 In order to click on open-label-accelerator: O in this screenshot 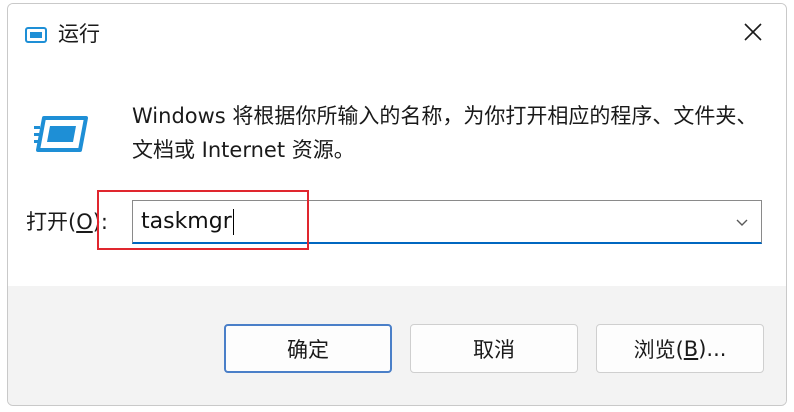, I will do `click(84, 222)`.